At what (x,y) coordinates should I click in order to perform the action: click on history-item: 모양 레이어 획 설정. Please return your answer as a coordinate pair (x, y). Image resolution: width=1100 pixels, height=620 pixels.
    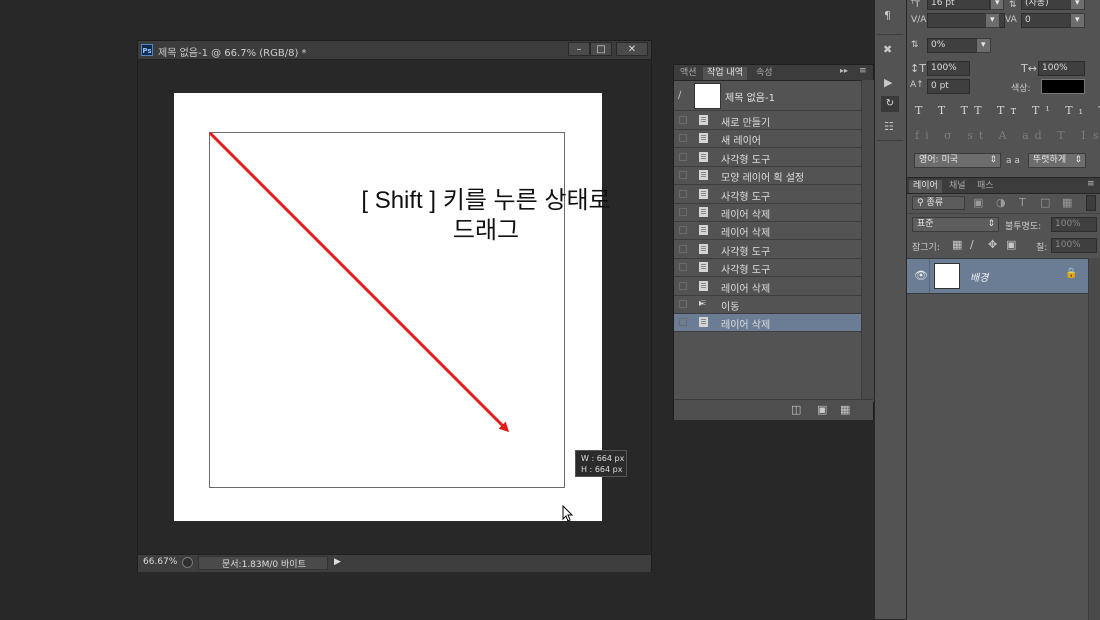
    Looking at the image, I should click on (767, 176).